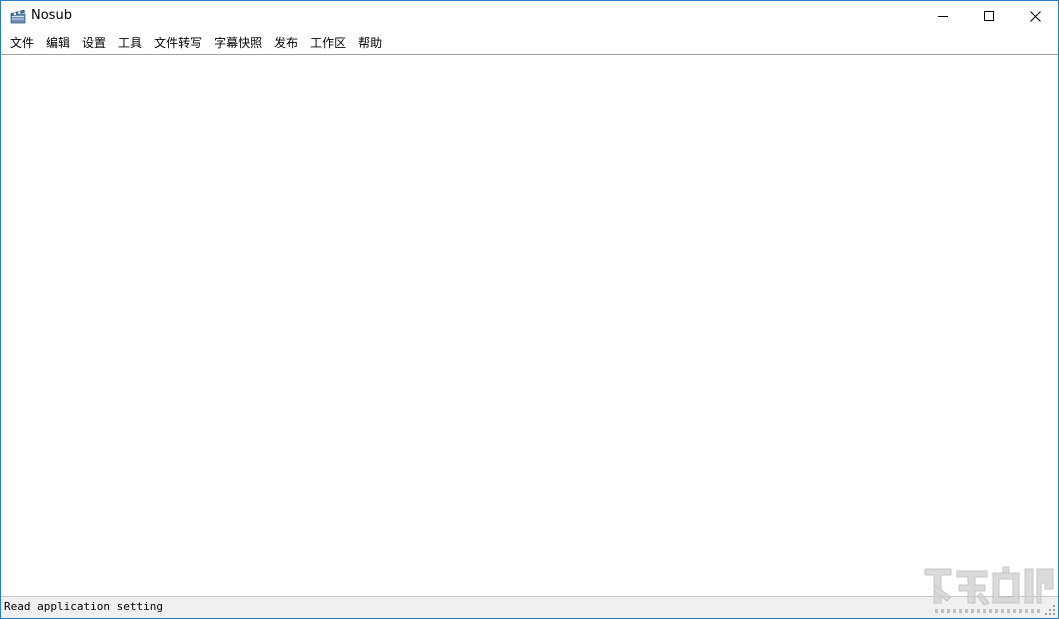 The image size is (1059, 619). What do you see at coordinates (529, 16) in the screenshot?
I see `title-bar: Nosub` at bounding box center [529, 16].